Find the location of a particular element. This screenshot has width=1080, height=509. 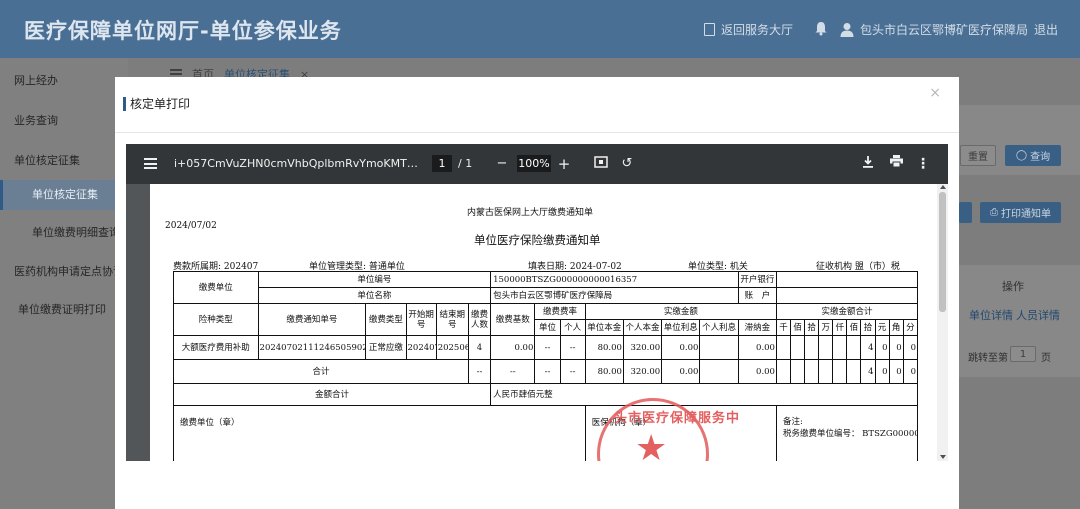

zoom-in-icon: + is located at coordinates (564, 164).